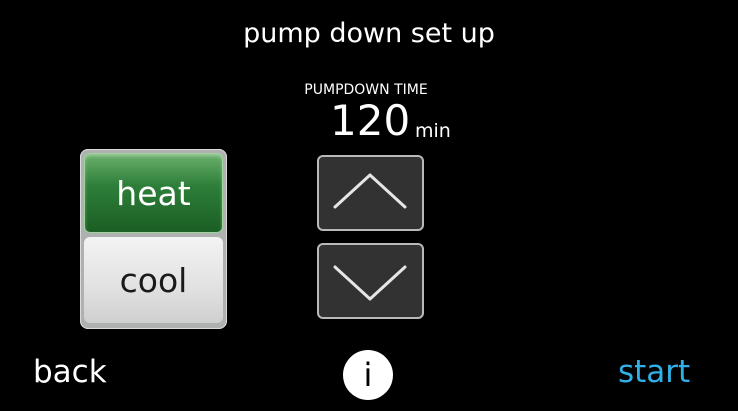 This screenshot has height=411, width=738. I want to click on back-button: back, so click(70, 372).